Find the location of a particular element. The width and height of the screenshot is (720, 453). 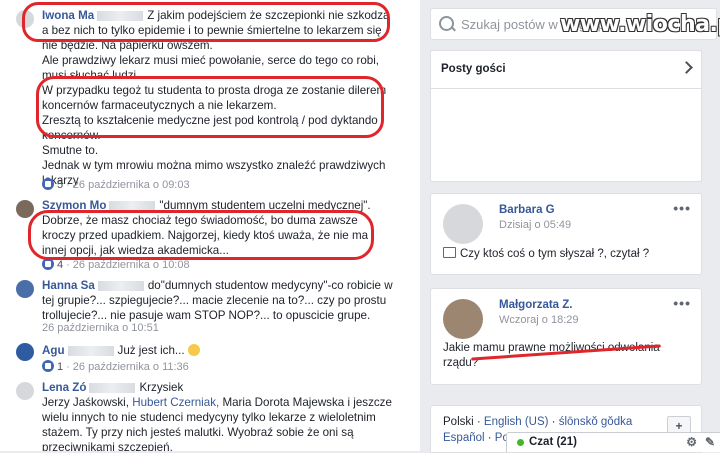

comment-meta: 1 · 26 października o 11:36 is located at coordinates (115, 366).